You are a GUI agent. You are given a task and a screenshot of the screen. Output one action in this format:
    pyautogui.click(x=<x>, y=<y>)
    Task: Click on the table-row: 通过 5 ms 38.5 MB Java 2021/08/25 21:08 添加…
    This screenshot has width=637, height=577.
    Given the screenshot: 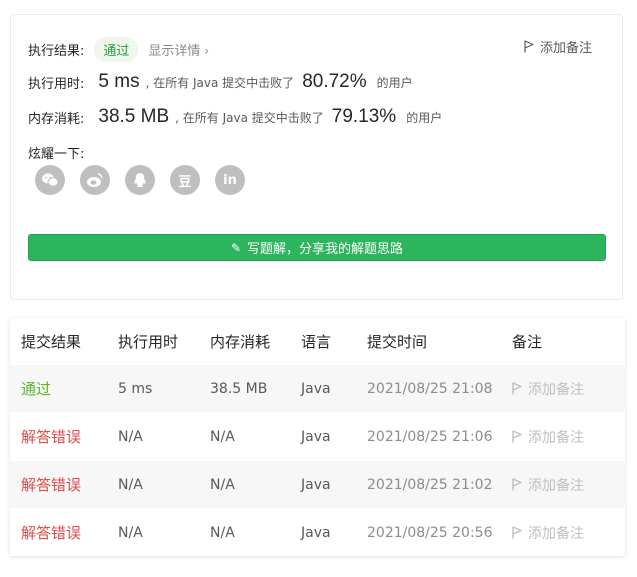 What is the action you would take?
    pyautogui.click(x=317, y=388)
    